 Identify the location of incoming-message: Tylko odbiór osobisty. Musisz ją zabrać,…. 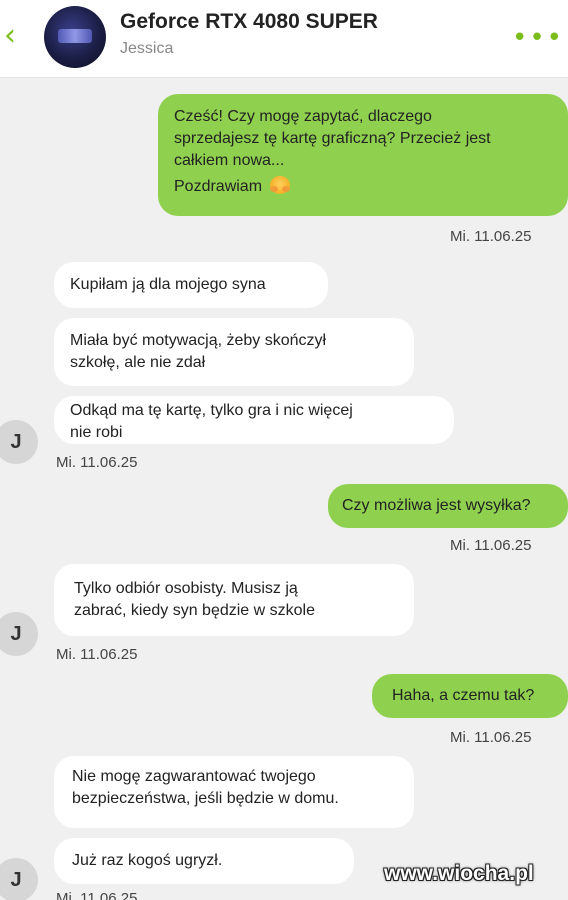
(234, 600).